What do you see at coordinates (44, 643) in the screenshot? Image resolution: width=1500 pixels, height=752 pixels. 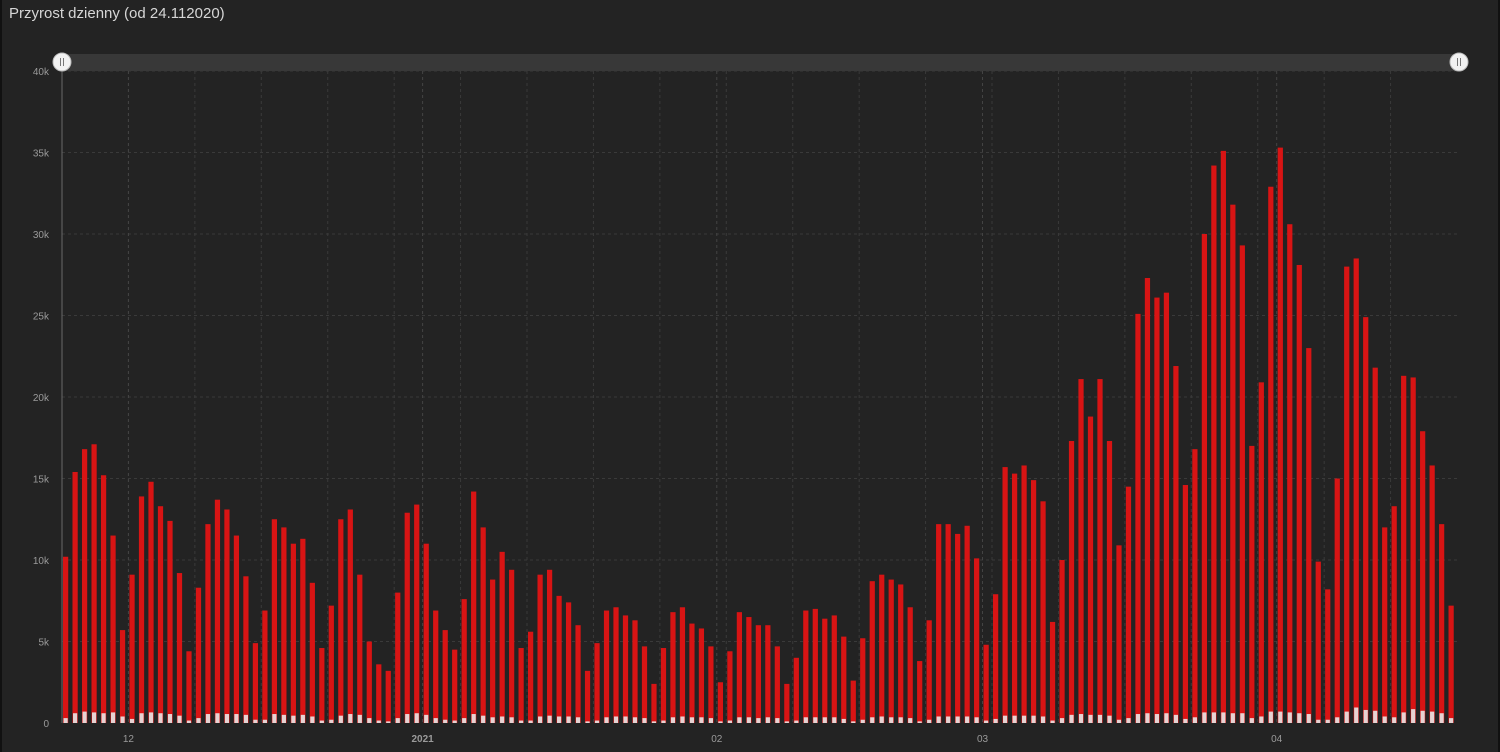 I see `y-tick-label: 5k` at bounding box center [44, 643].